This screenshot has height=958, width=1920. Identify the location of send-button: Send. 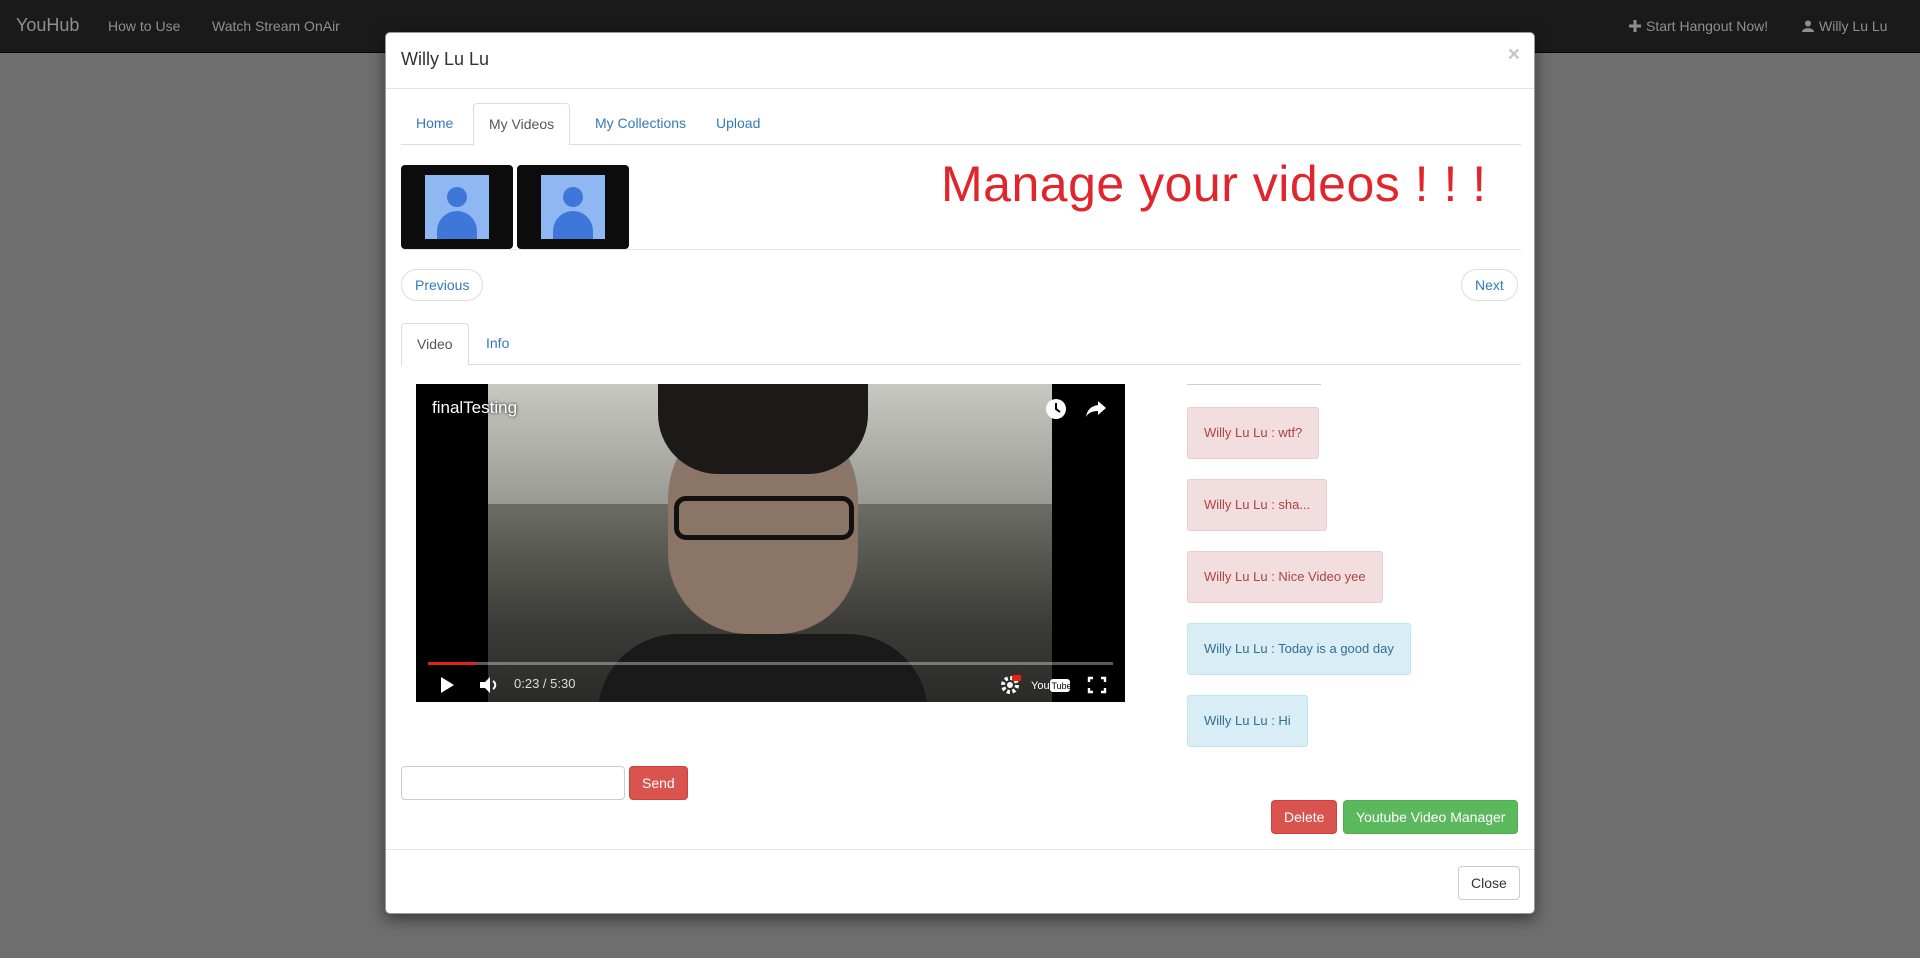
(658, 783).